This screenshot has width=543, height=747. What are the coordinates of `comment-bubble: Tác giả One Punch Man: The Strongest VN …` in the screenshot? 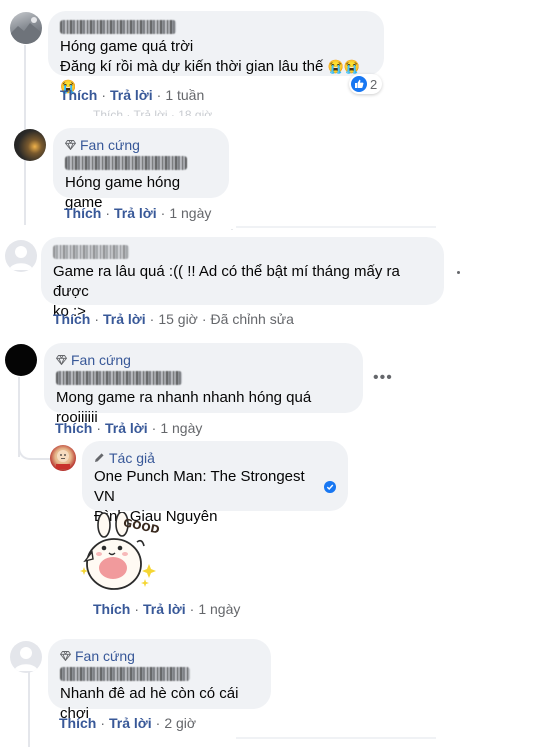 It's located at (215, 483).